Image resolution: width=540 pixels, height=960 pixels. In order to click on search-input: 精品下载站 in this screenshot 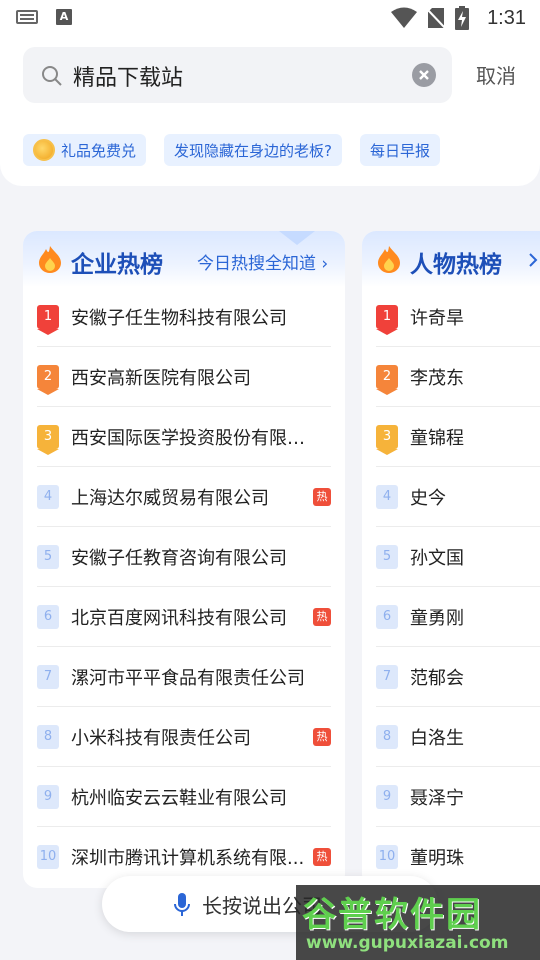, I will do `click(128, 76)`.